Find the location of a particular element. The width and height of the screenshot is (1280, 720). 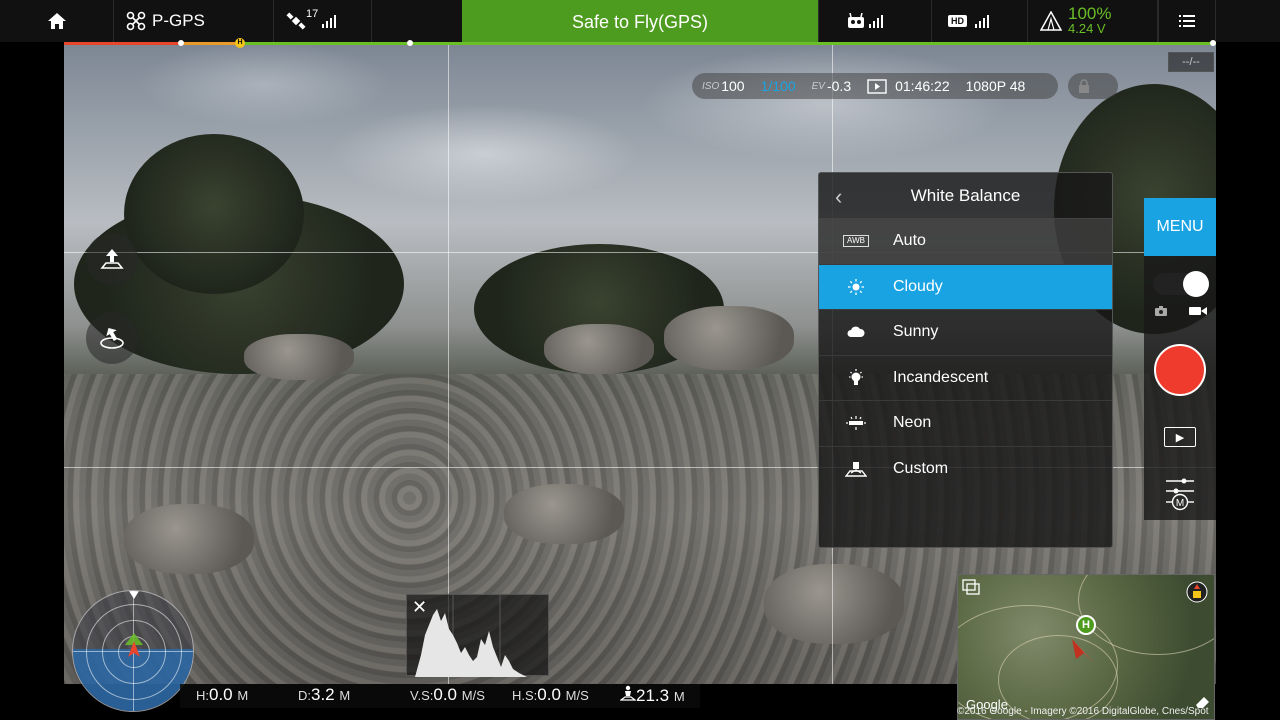

flight-mode: P-GPS is located at coordinates (194, 21).